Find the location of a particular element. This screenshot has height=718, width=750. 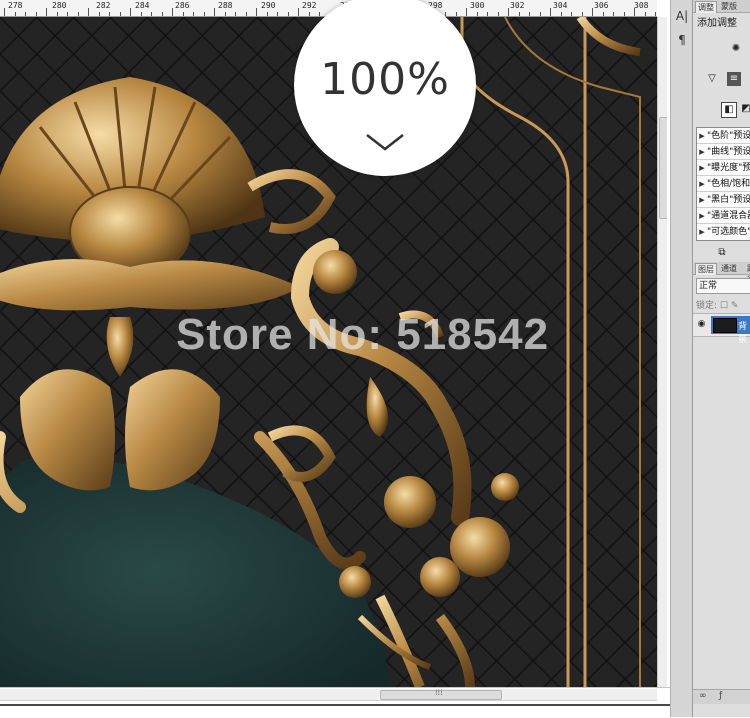

tool-strip: A| ¶ is located at coordinates (681, 358).